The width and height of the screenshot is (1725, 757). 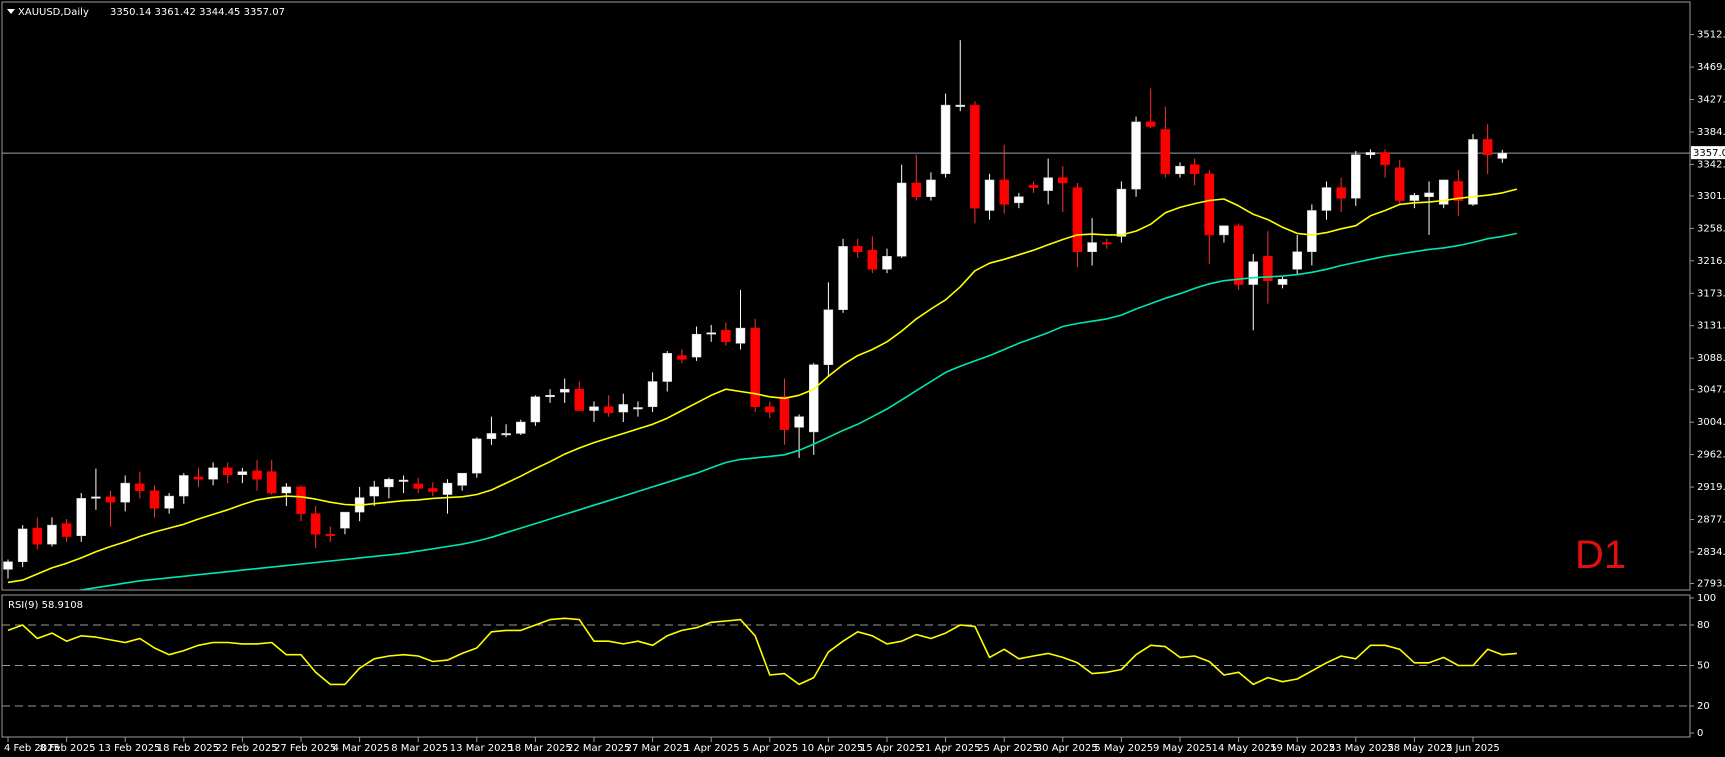 What do you see at coordinates (1711, 35) in the screenshot?
I see `price-tick-label: 3512.30` at bounding box center [1711, 35].